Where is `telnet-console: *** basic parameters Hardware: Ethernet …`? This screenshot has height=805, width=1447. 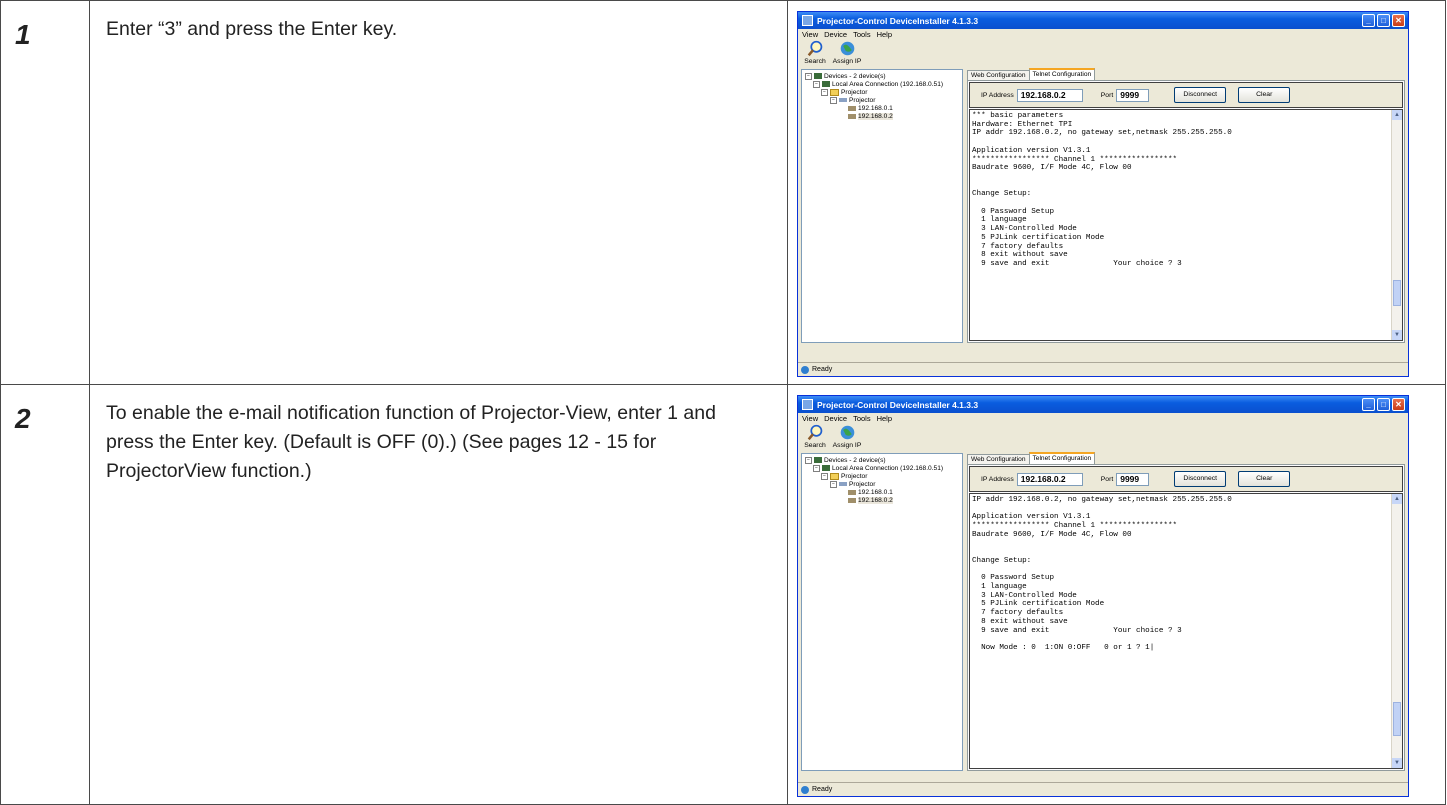
telnet-console: *** basic parameters Hardware: Ethernet … is located at coordinates (1186, 225).